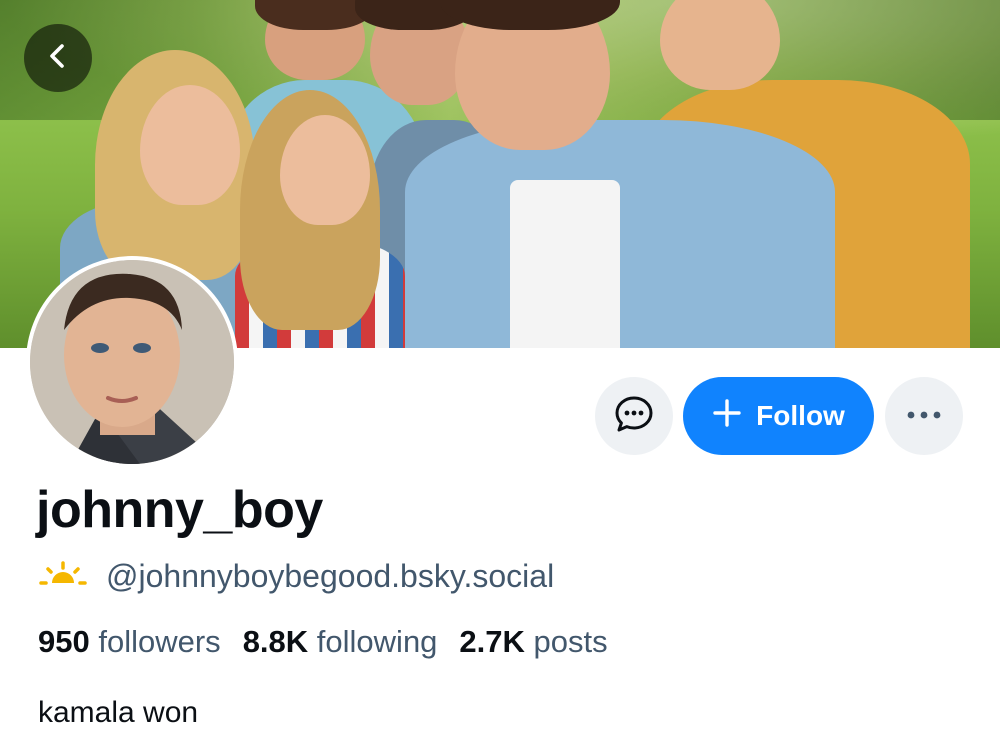  What do you see at coordinates (377, 641) in the screenshot?
I see `following-label: following` at bounding box center [377, 641].